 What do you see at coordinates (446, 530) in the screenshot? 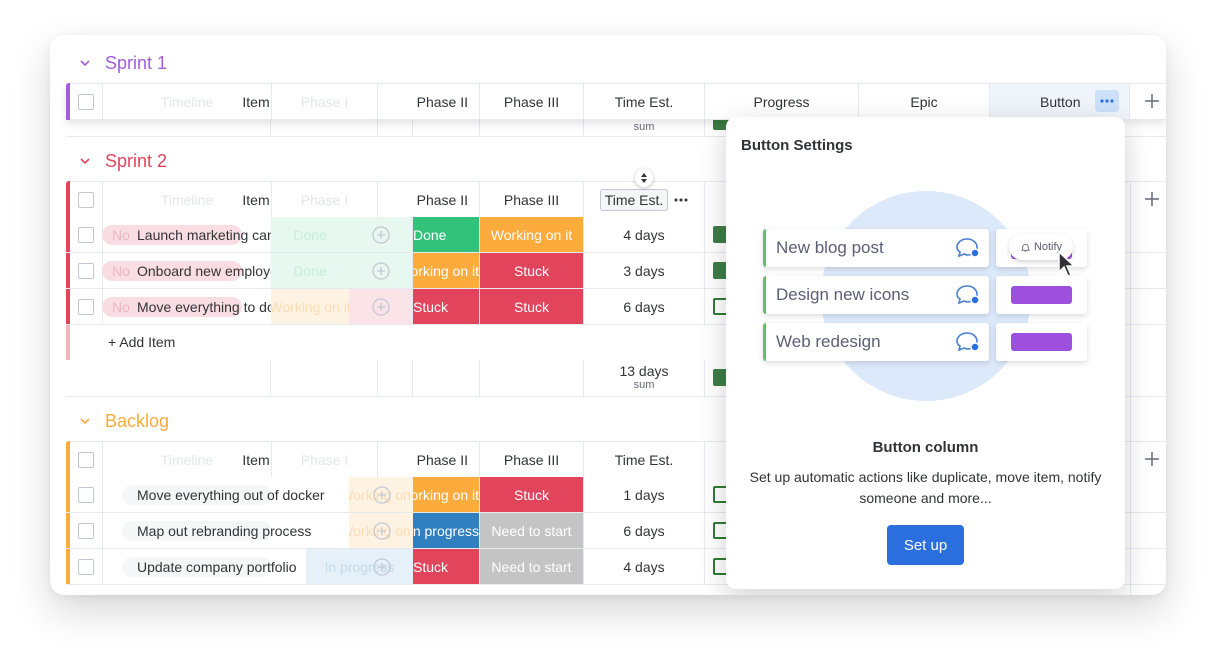
I see `phase2-status: In progress` at bounding box center [446, 530].